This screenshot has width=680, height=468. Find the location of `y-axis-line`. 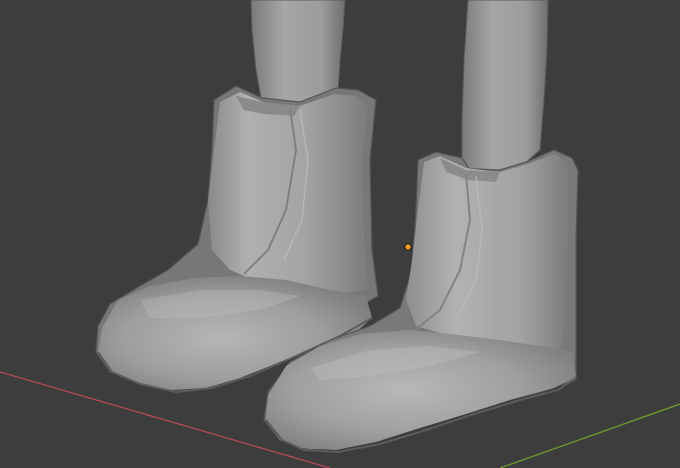

y-axis-line is located at coordinates (589, 435).